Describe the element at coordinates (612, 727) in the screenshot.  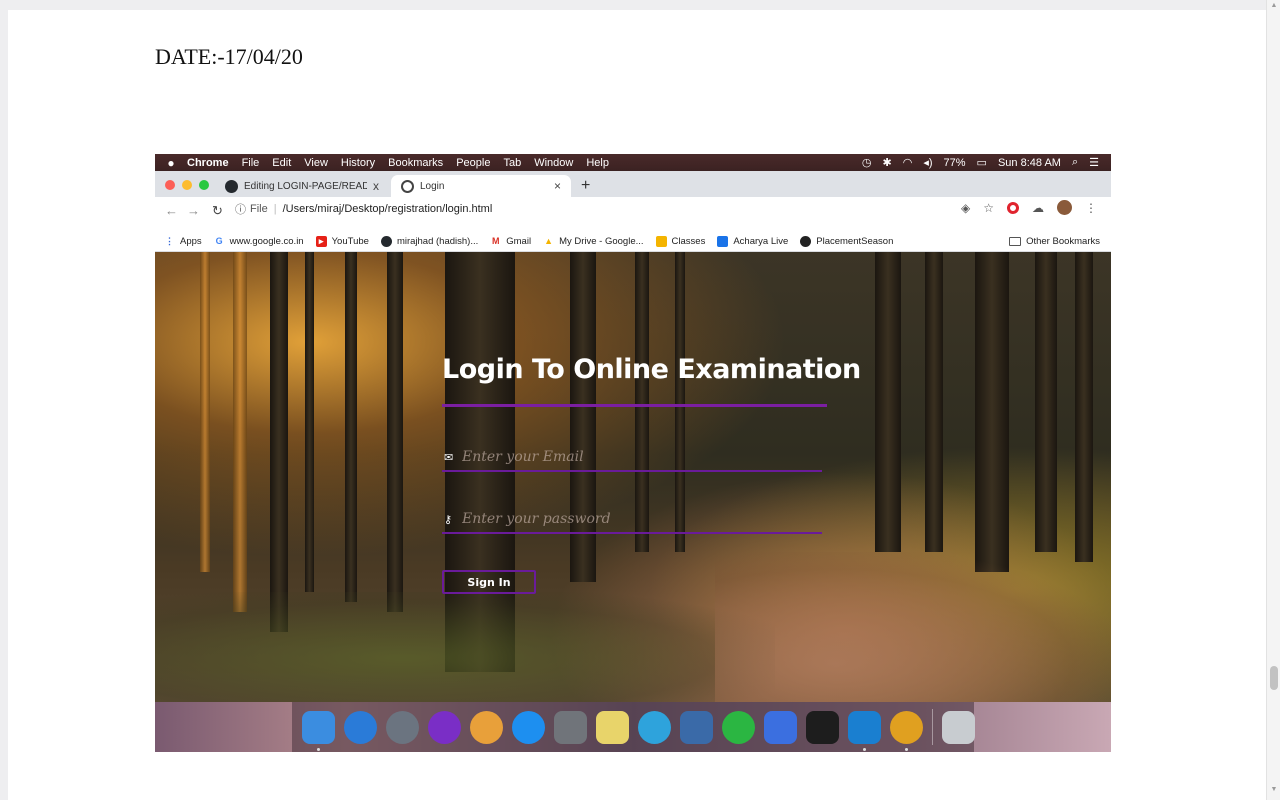
I see `python-icon` at that location.